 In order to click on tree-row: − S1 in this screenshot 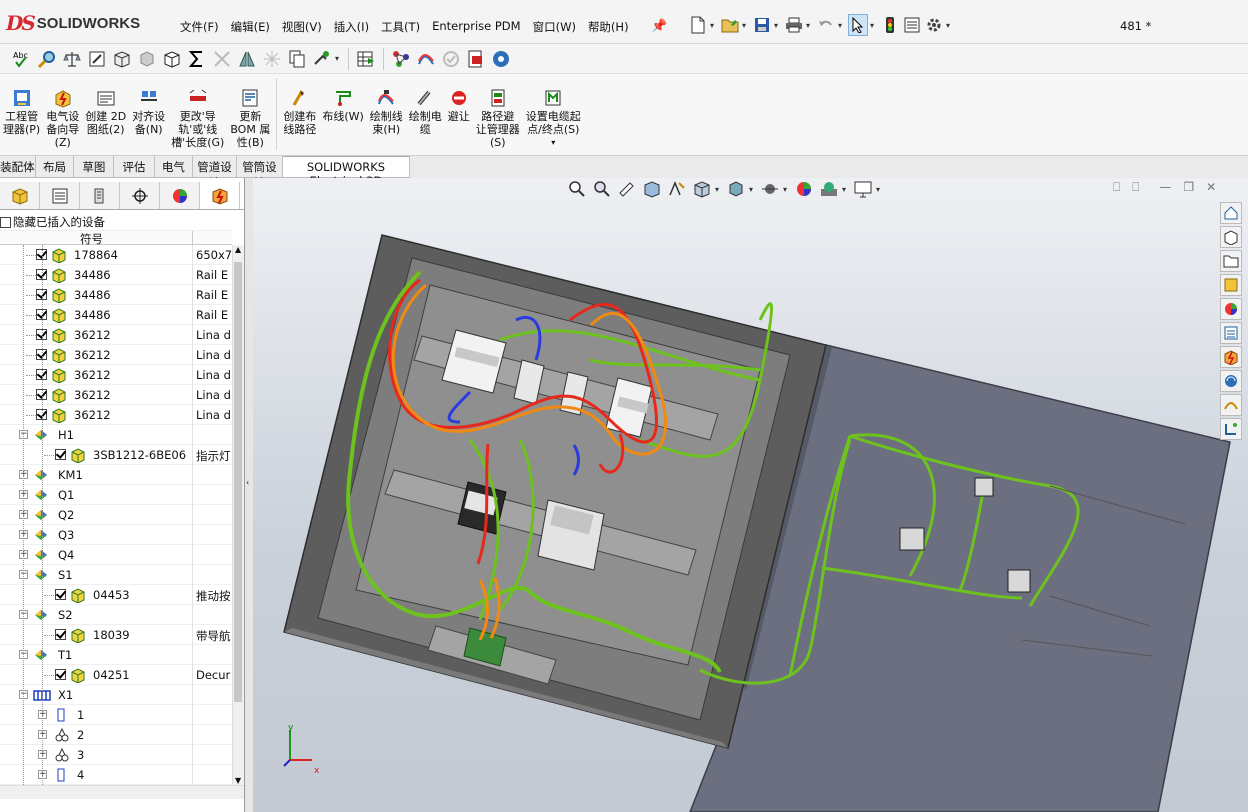, I will do `click(116, 575)`.